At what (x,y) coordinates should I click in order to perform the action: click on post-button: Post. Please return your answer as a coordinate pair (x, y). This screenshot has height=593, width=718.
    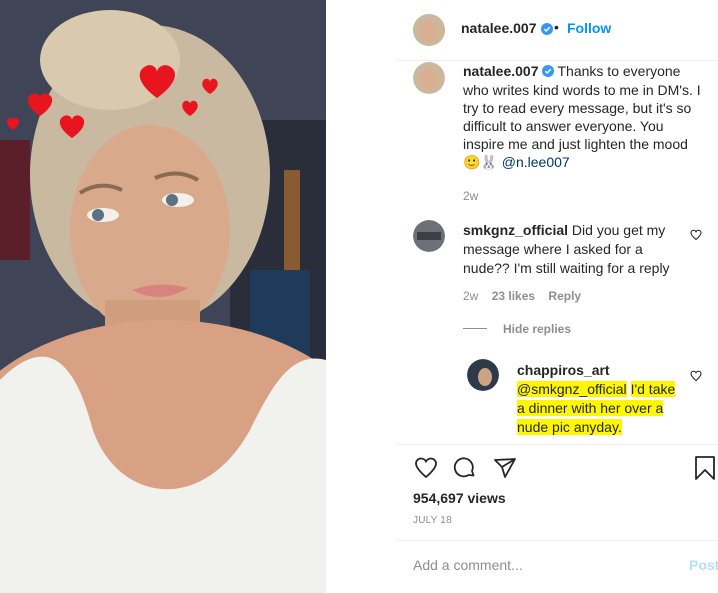
    Looking at the image, I should click on (703, 565).